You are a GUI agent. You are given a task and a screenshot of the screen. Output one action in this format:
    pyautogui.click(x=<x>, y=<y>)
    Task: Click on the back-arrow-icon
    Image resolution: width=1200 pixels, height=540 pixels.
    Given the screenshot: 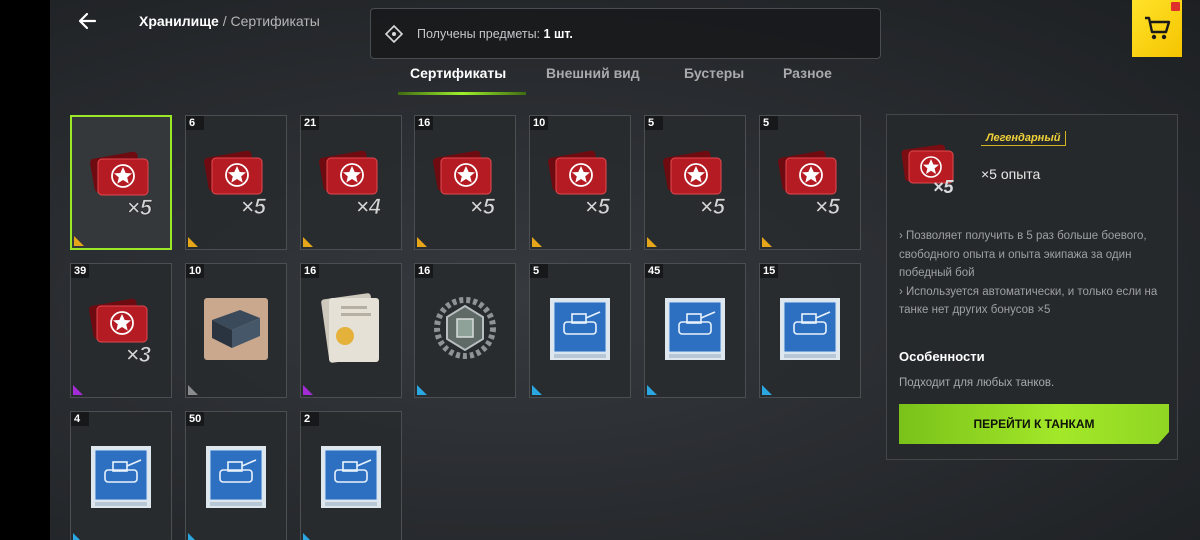 What is the action you would take?
    pyautogui.click(x=87, y=21)
    